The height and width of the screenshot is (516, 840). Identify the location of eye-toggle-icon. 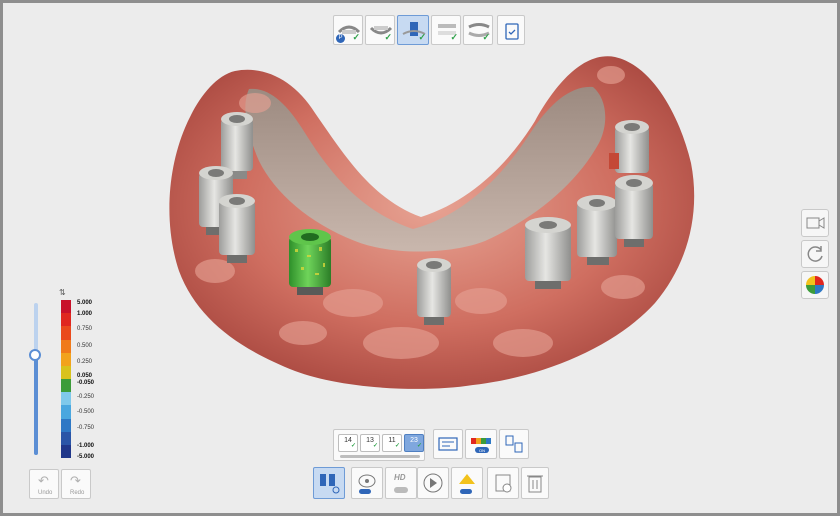
(367, 484).